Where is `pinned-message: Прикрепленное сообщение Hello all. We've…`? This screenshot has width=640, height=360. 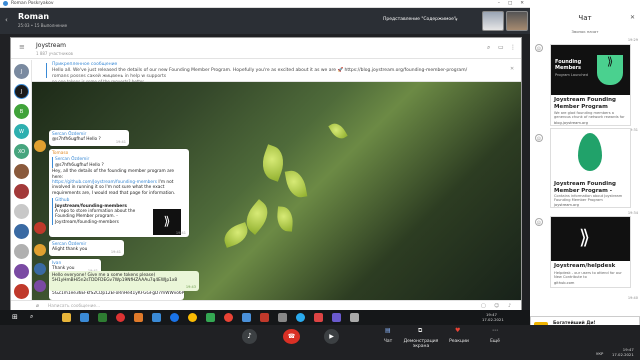 pinned-message: Прикрепленное сообщение Hello all. We've… is located at coordinates (276, 72).